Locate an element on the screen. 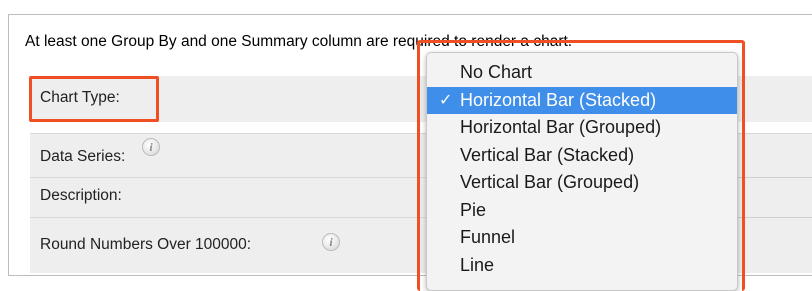 The height and width of the screenshot is (291, 812). chart-type-label-highlight is located at coordinates (94, 99).